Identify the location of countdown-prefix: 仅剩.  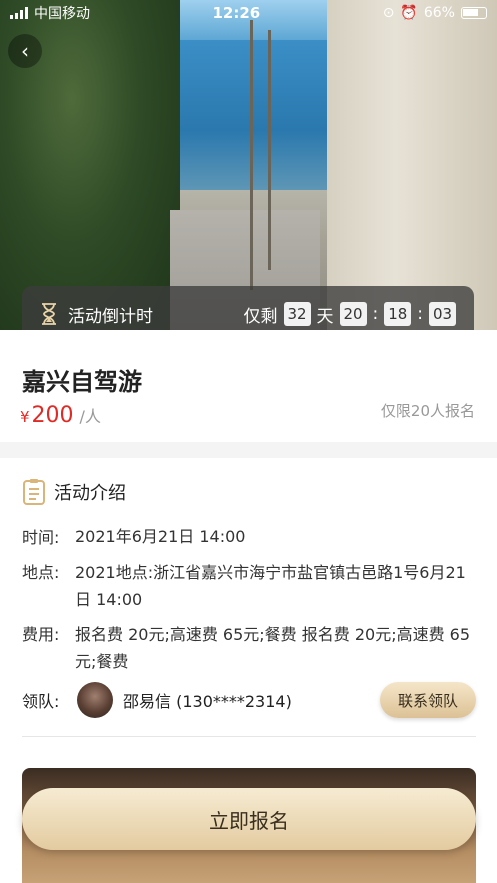
(260, 316).